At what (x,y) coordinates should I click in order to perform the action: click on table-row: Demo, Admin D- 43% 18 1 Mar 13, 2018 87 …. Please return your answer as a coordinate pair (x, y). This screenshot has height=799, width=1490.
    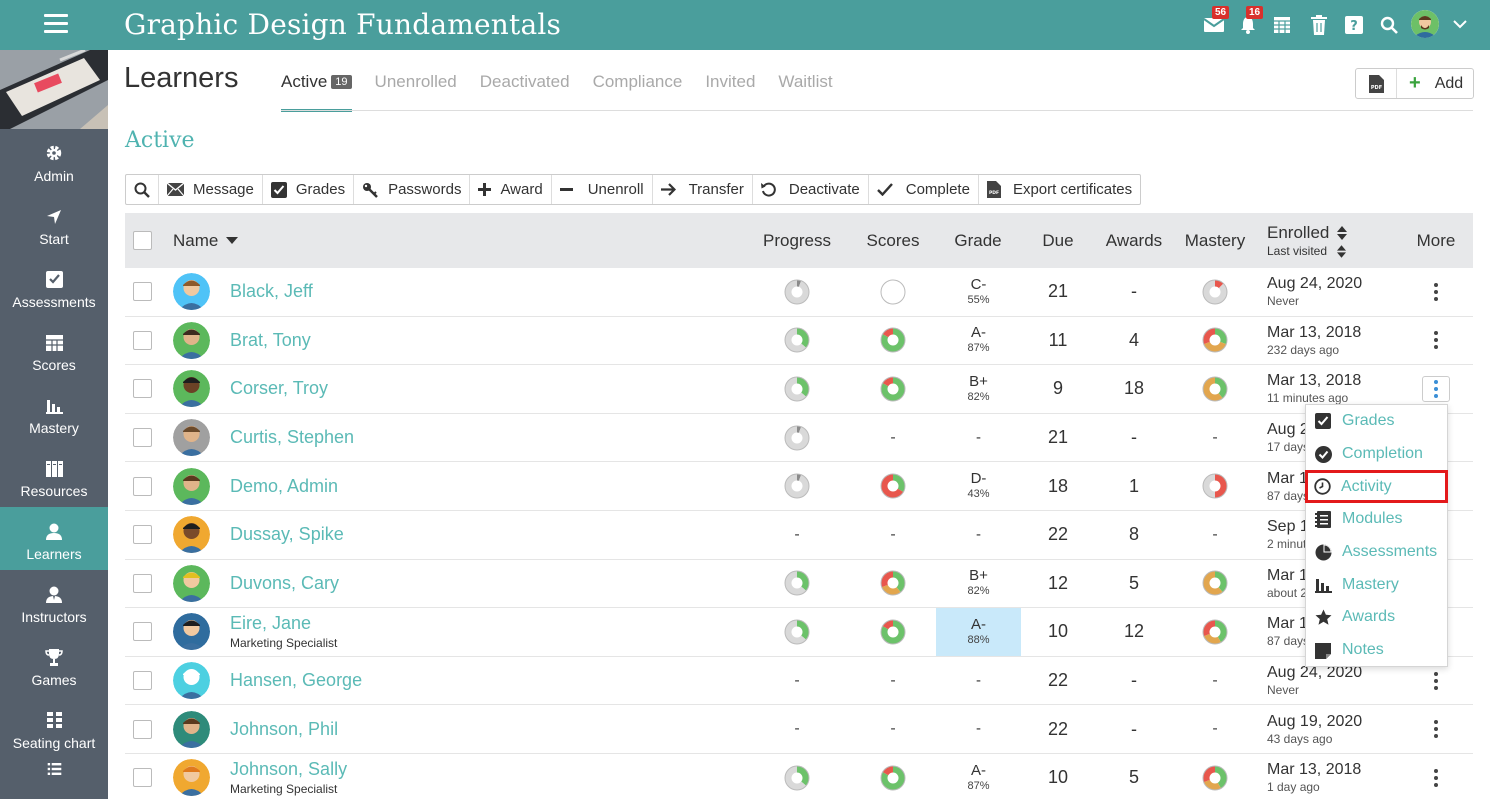
    Looking at the image, I should click on (799, 486).